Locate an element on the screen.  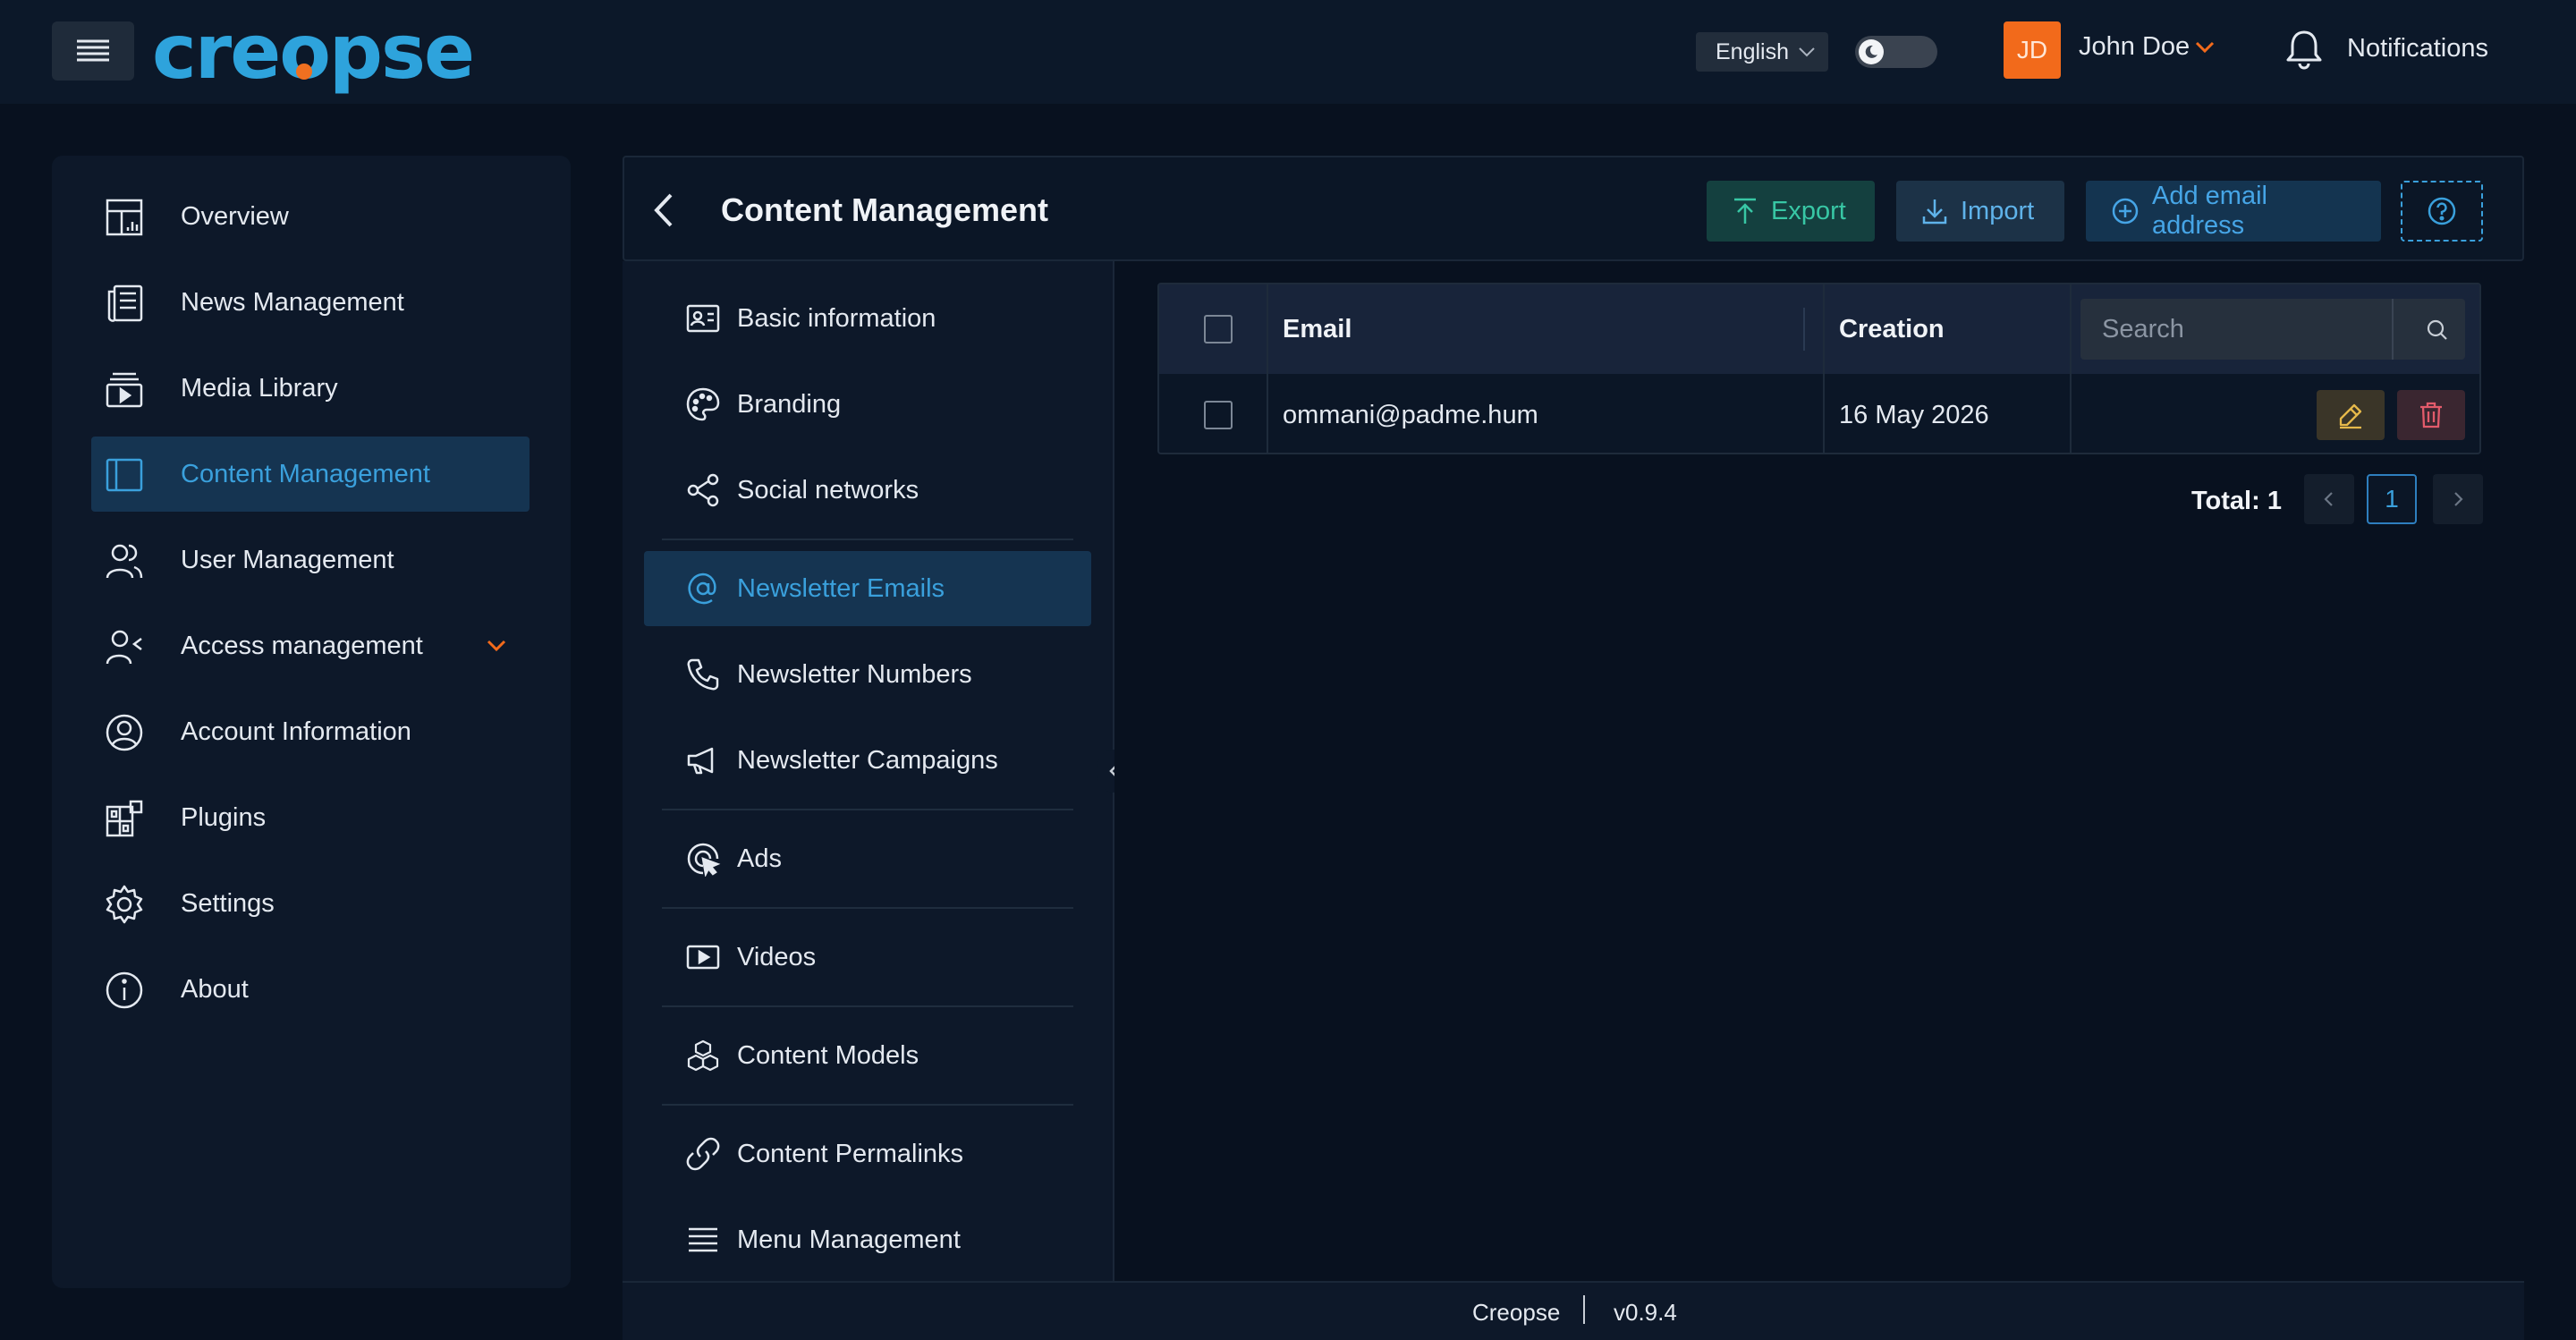
sidebar-item-about: About is located at coordinates (310, 989).